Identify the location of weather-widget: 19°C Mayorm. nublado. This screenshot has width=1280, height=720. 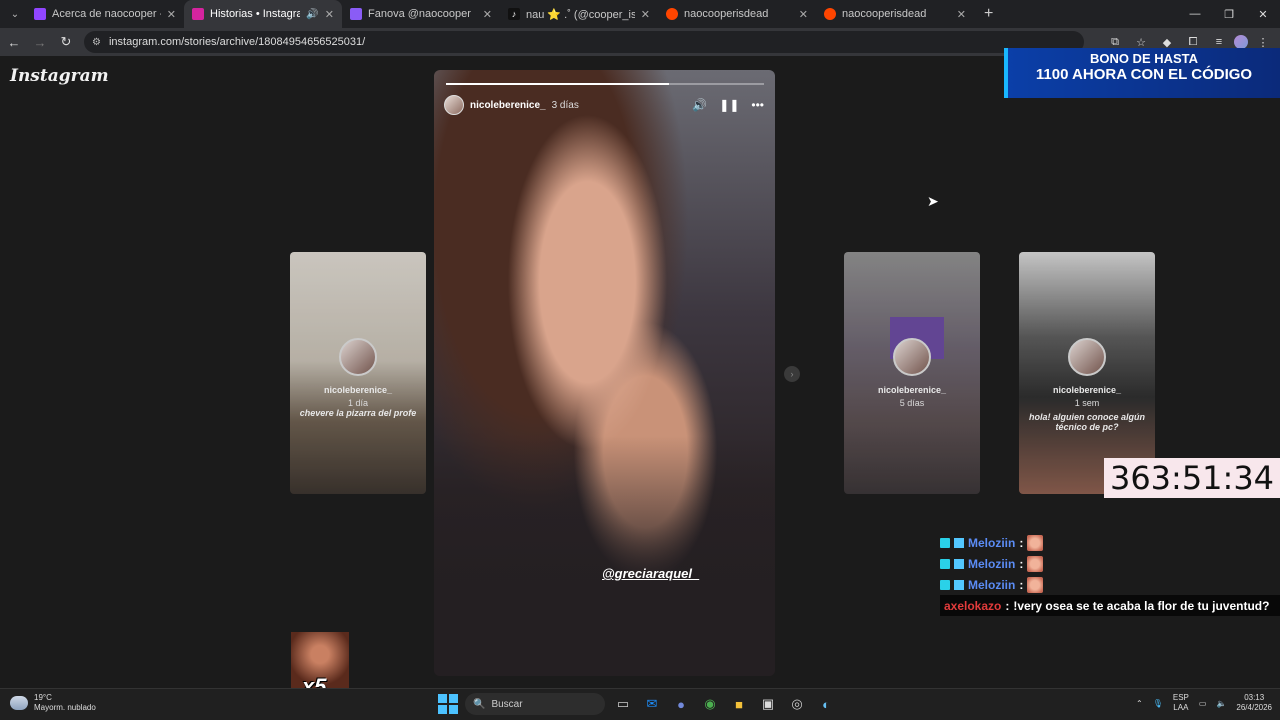
(53, 703).